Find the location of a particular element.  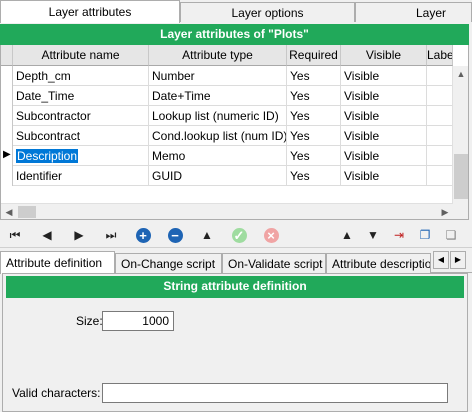

cell-type: Cond.lookup list (num ID) is located at coordinates (218, 136).